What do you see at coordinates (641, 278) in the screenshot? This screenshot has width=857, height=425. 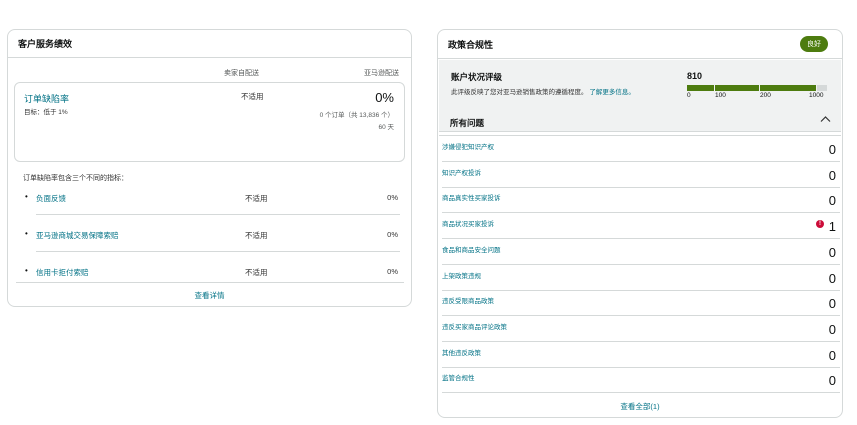 I see `issue-row: 上架政策违规 0` at bounding box center [641, 278].